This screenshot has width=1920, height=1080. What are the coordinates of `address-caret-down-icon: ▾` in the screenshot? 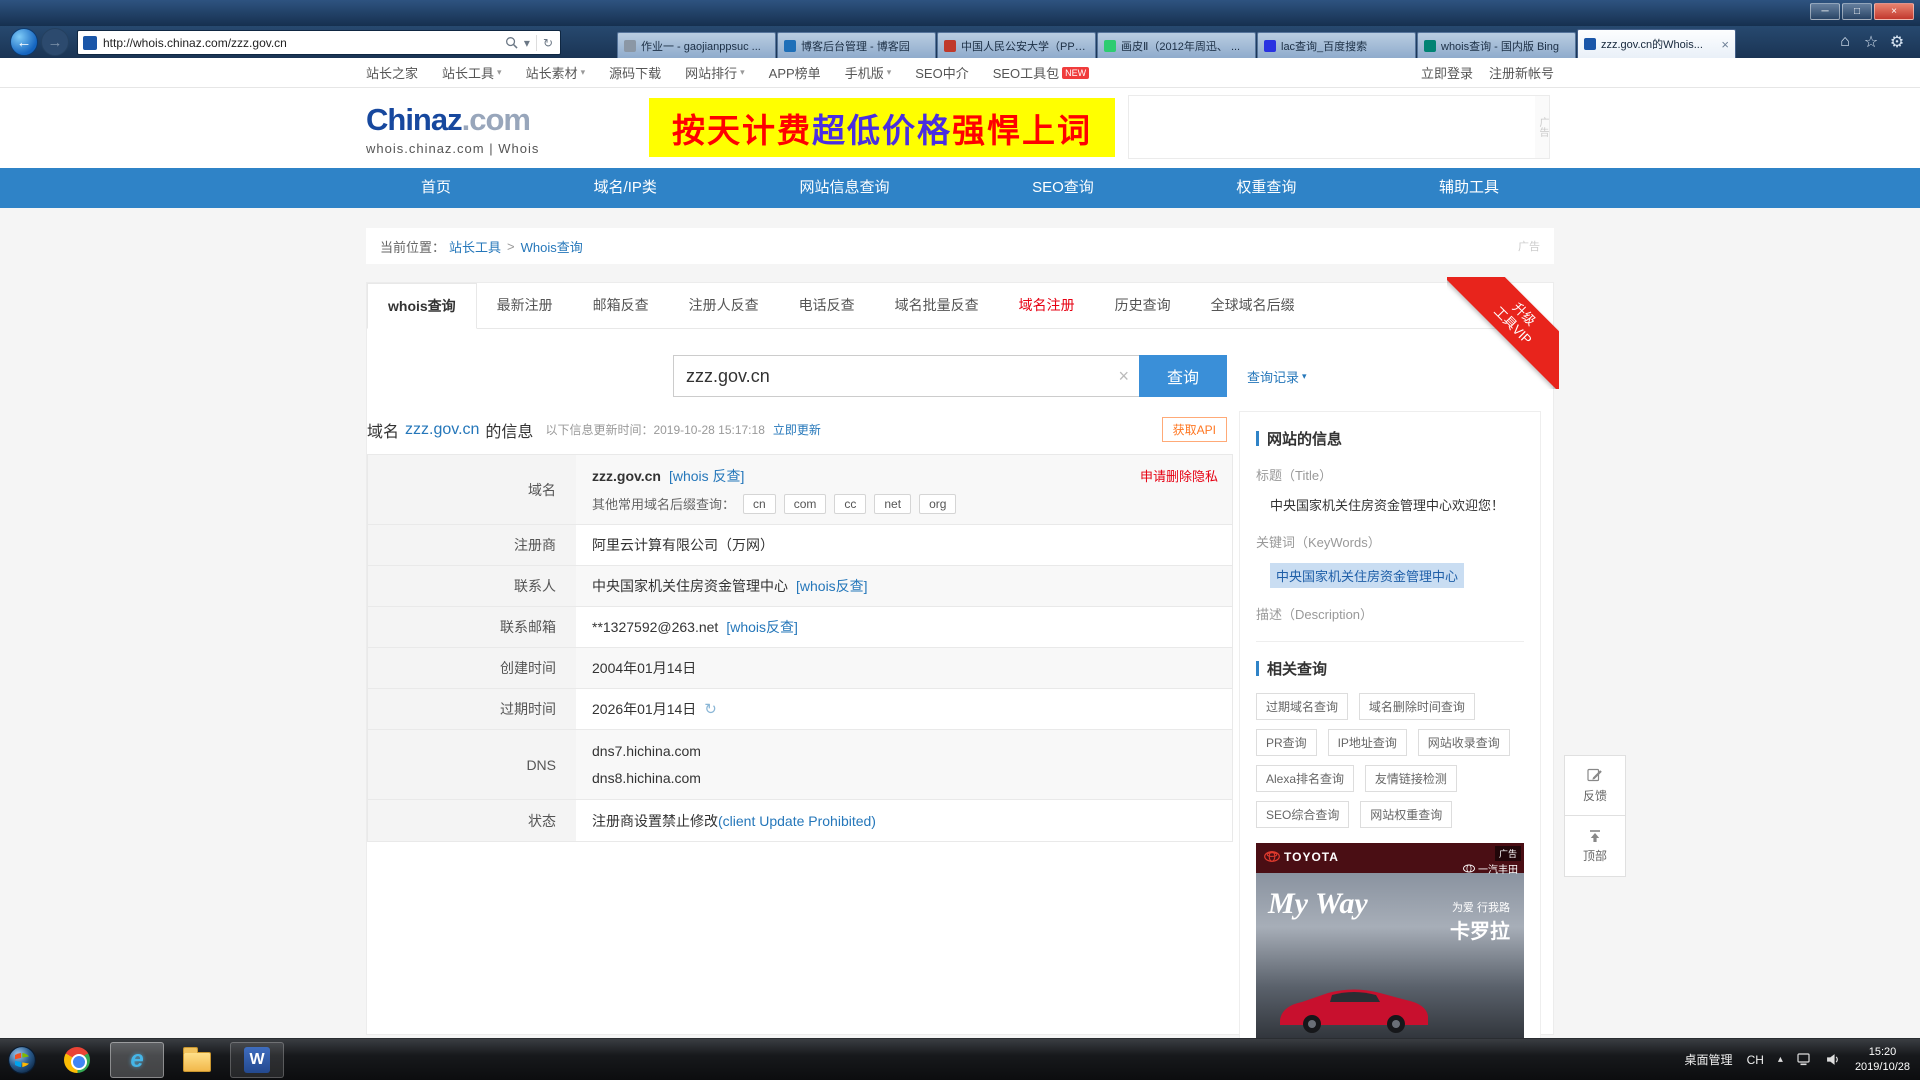 It's located at (527, 43).